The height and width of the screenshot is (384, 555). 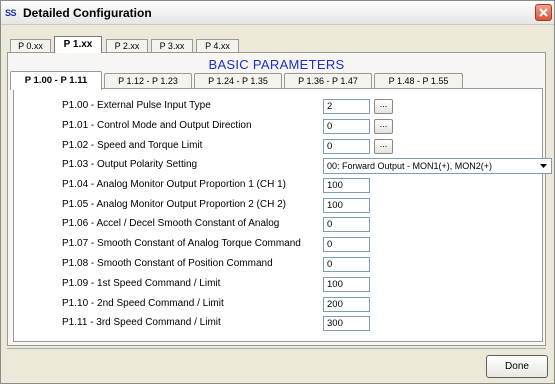 I want to click on subtab-label: P 1.12 - P 1.23, so click(x=148, y=81).